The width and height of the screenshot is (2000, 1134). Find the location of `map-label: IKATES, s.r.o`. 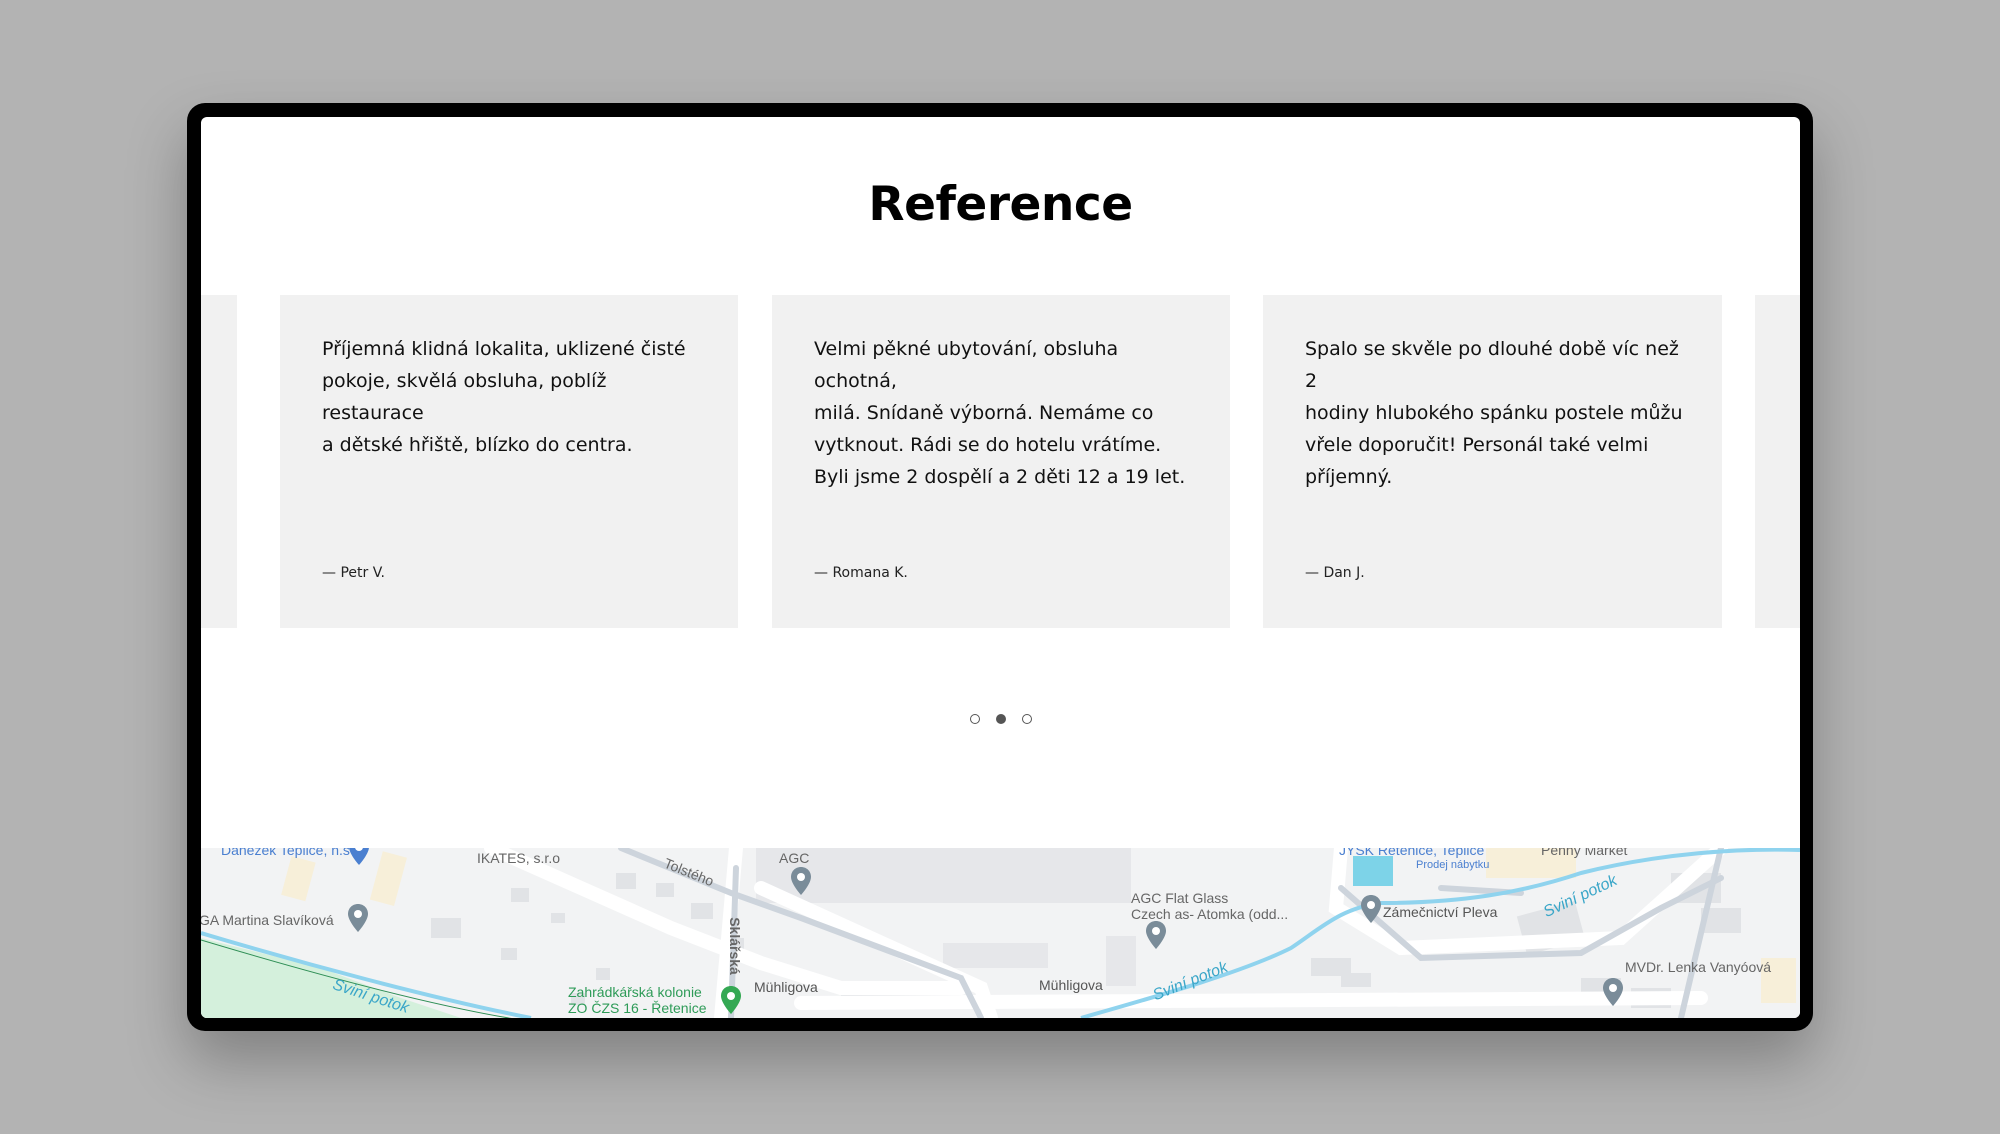

map-label: IKATES, s.r.o is located at coordinates (518, 858).